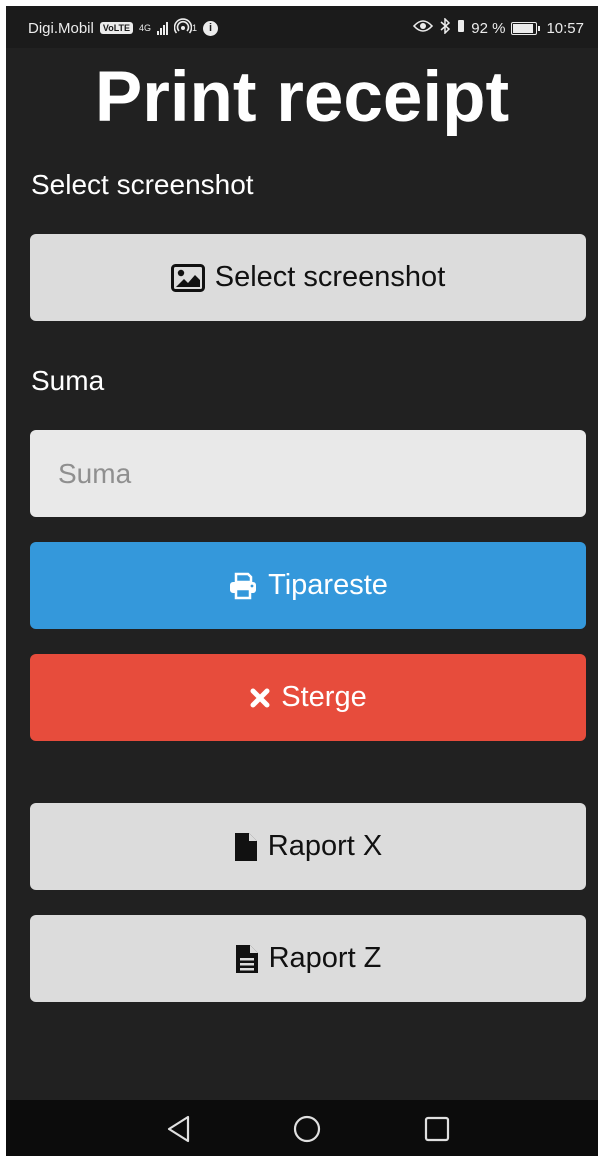  I want to click on file-text-icon, so click(247, 959).